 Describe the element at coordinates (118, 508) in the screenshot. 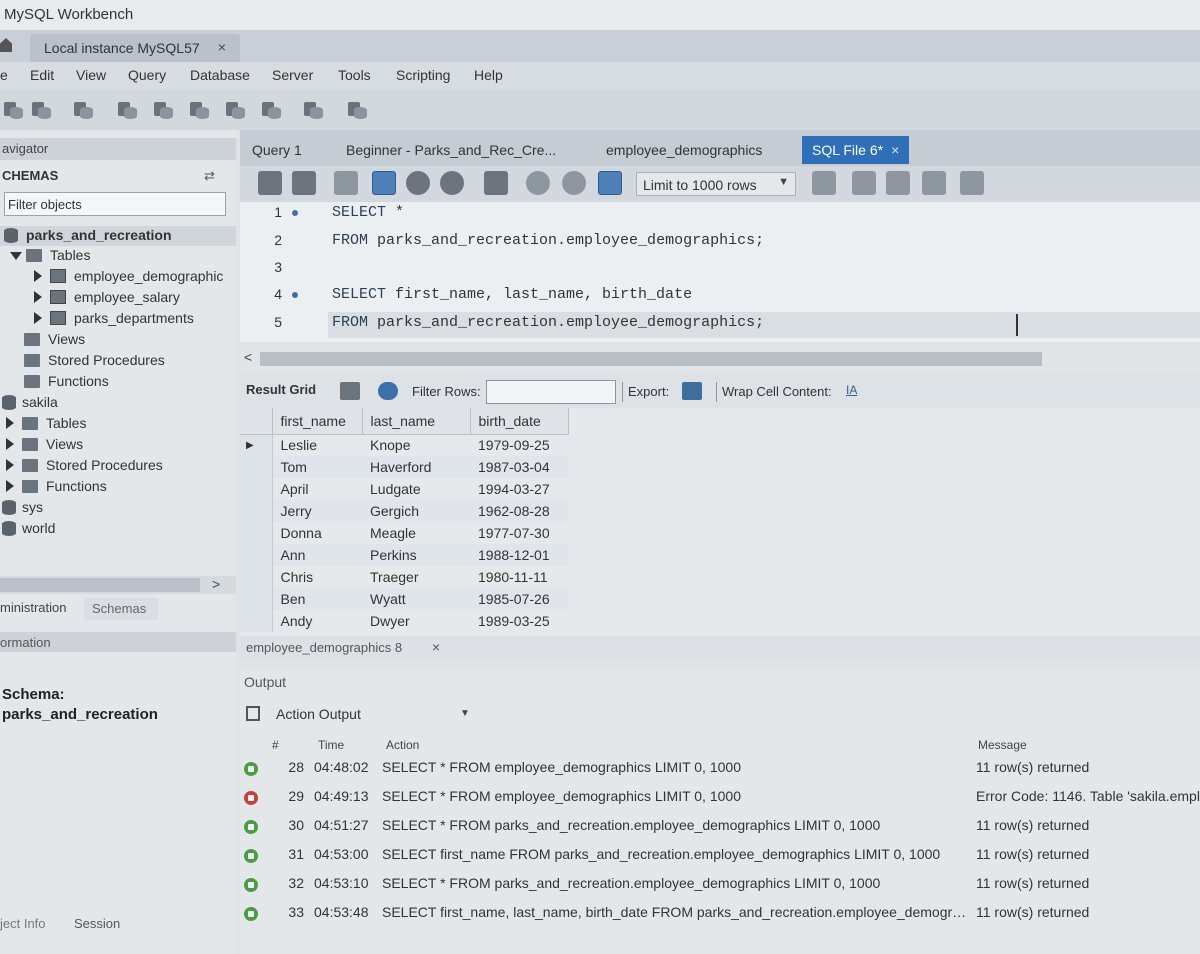

I see `schema-sys: sys` at that location.